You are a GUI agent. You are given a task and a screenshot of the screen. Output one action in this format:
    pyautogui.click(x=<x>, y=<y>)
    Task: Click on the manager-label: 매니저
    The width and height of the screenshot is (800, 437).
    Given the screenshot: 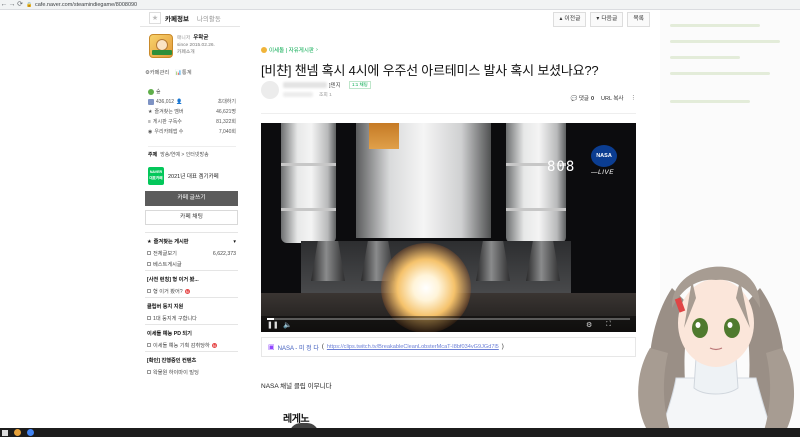 What is the action you would take?
    pyautogui.click(x=184, y=38)
    